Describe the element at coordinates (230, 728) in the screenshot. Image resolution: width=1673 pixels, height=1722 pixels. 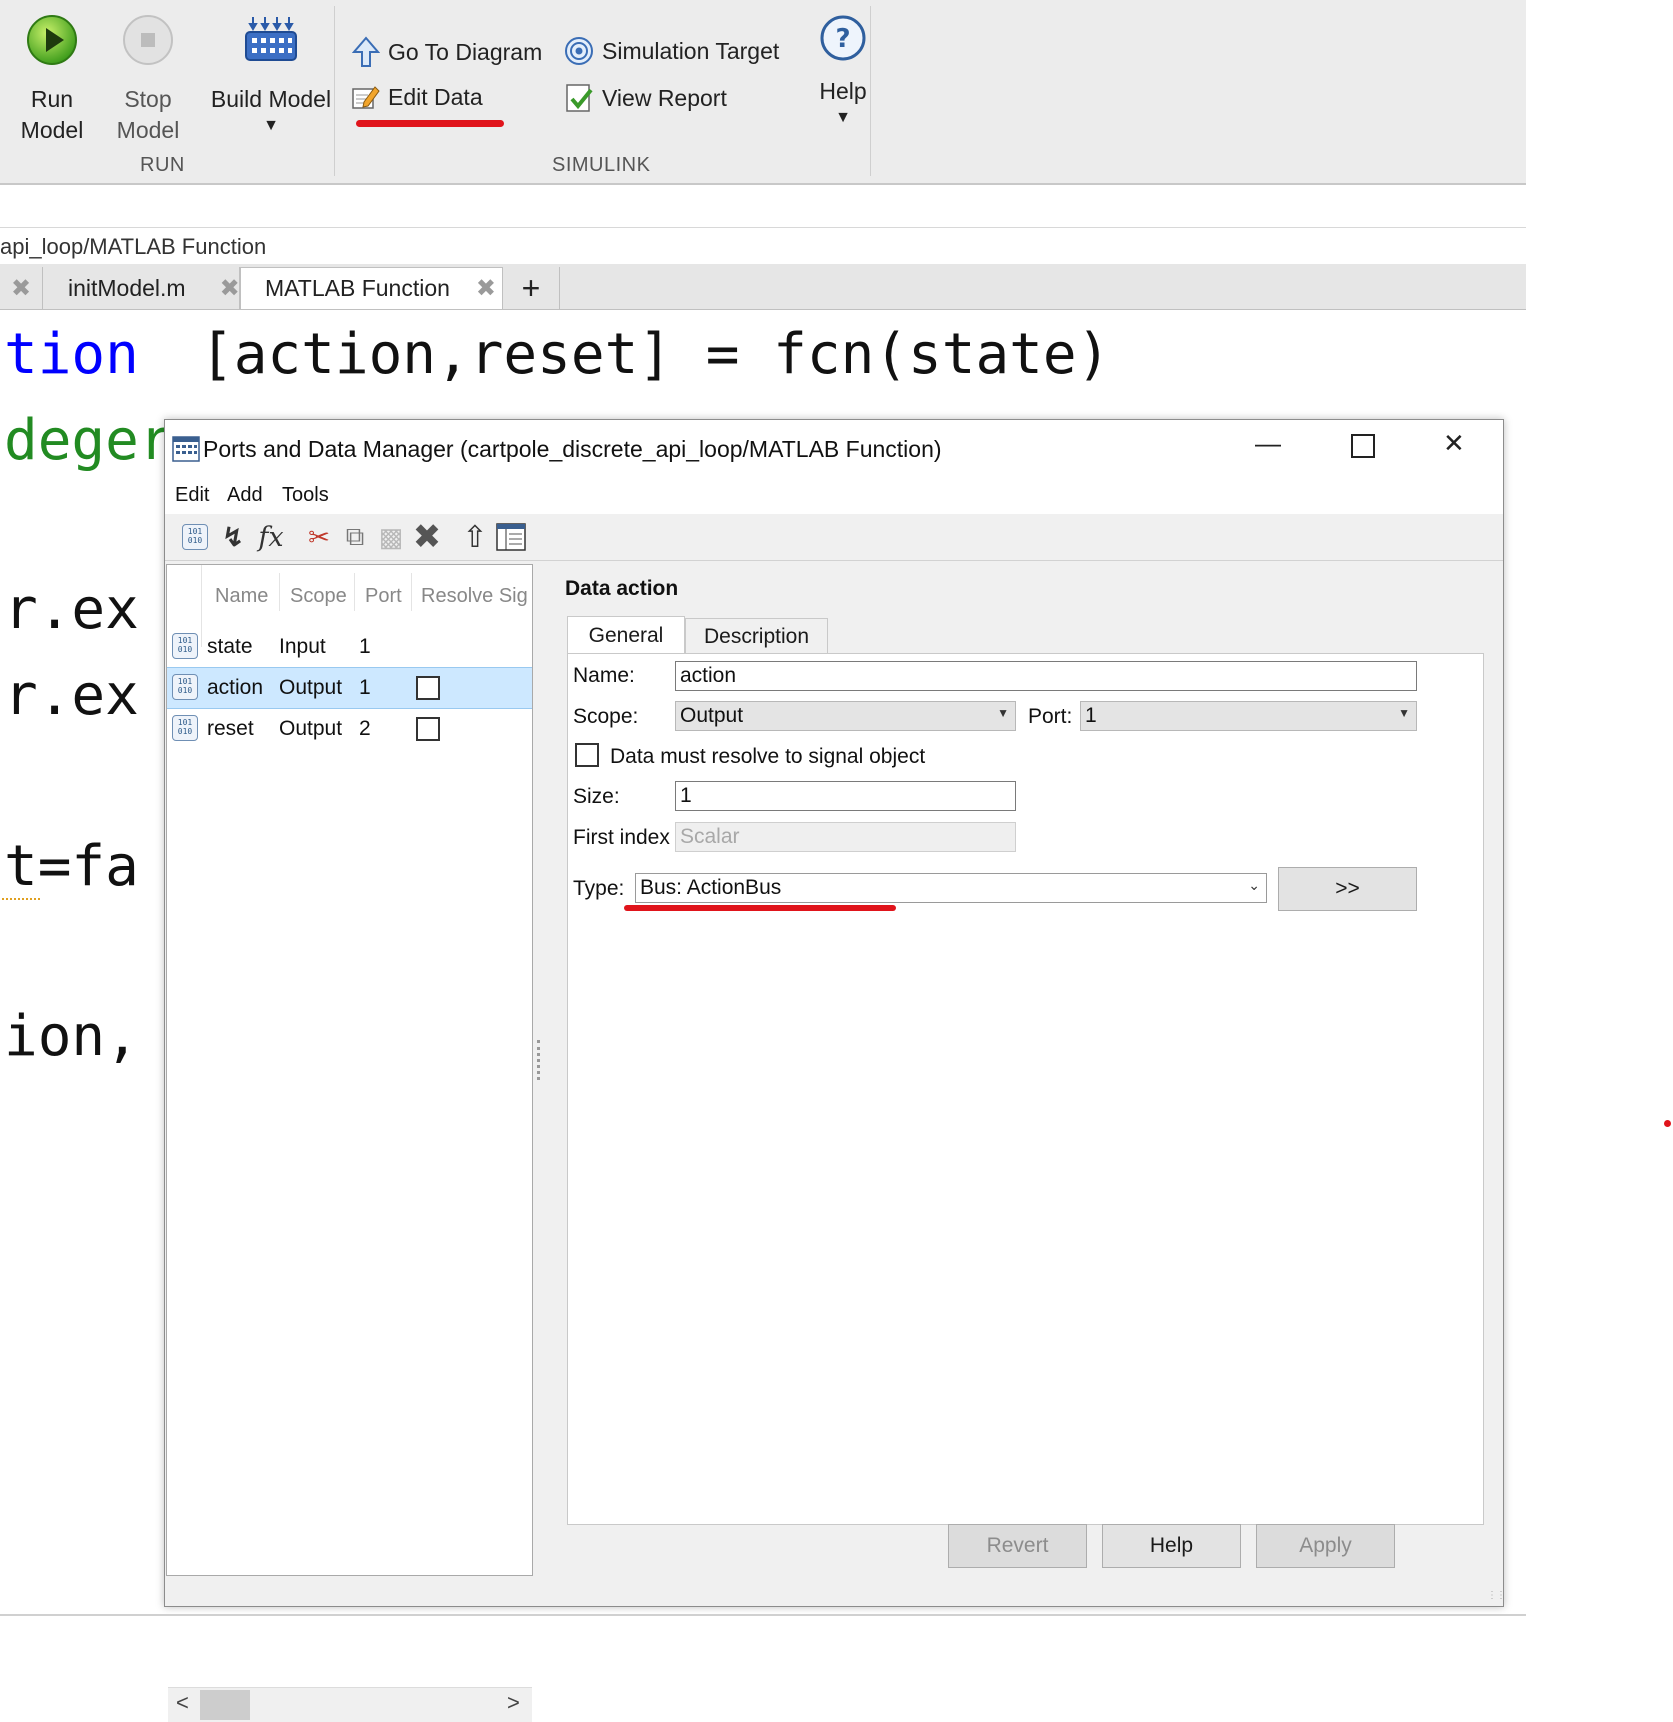
I see `row-name: reset` at that location.